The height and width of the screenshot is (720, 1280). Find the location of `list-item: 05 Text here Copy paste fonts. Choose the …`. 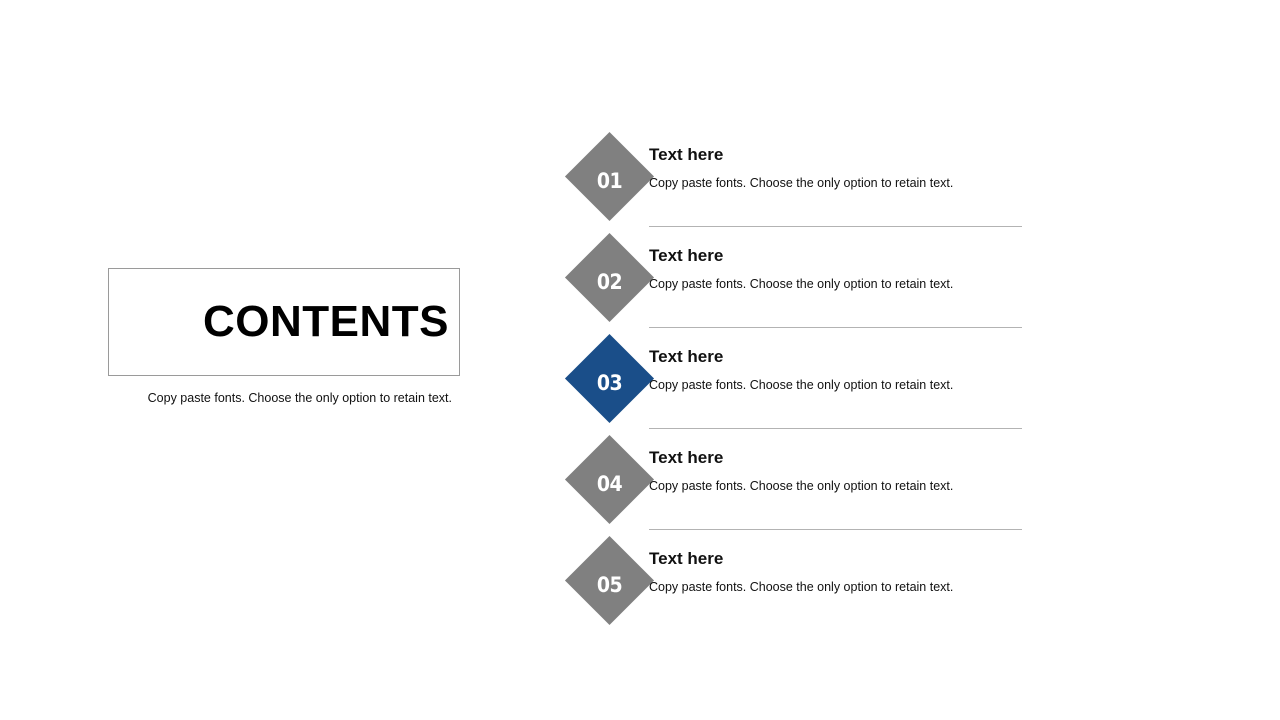

list-item: 05 Text here Copy paste fonts. Choose the … is located at coordinates (793, 584).